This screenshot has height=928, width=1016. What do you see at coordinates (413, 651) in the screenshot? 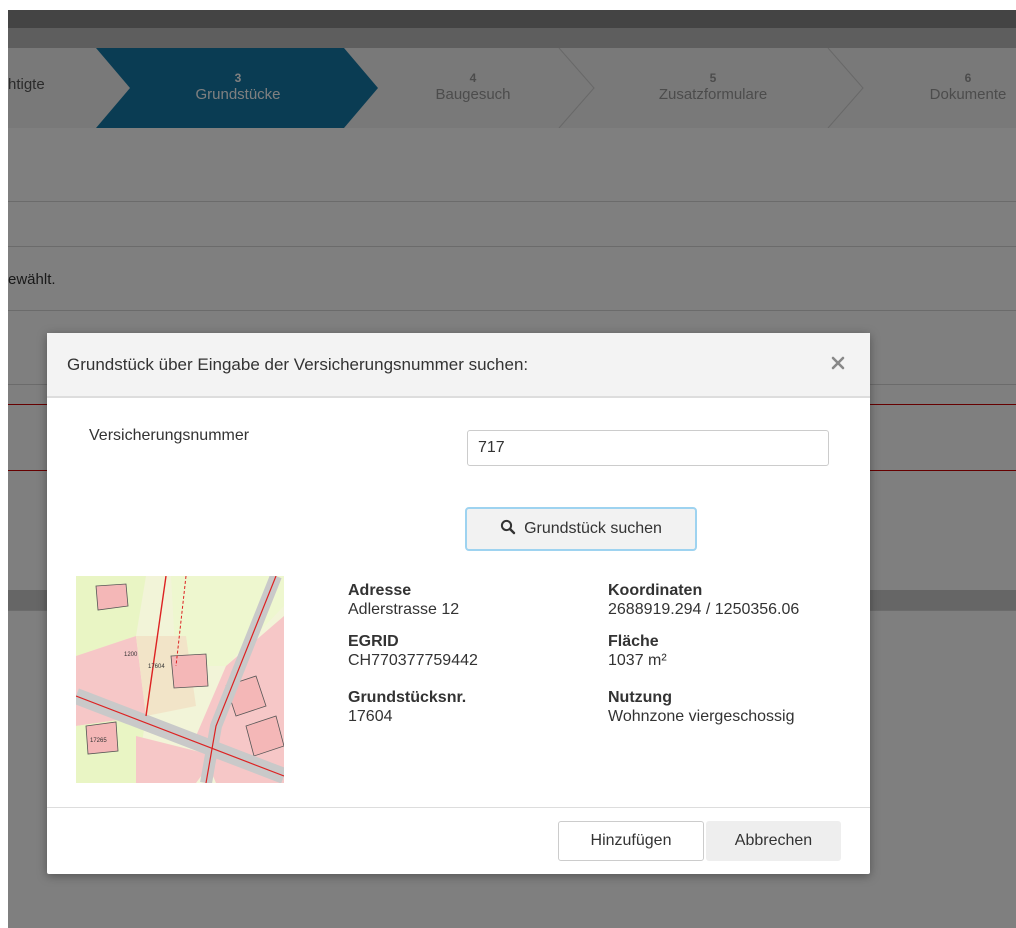
I see `info-egrid: EGRID CH770377759442` at bounding box center [413, 651].